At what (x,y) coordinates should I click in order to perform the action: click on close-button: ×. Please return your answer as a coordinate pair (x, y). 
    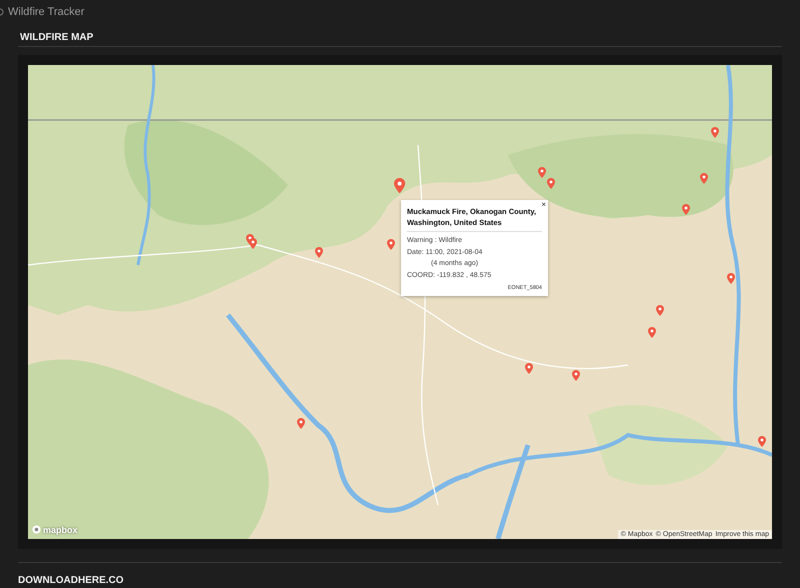
    Looking at the image, I should click on (543, 204).